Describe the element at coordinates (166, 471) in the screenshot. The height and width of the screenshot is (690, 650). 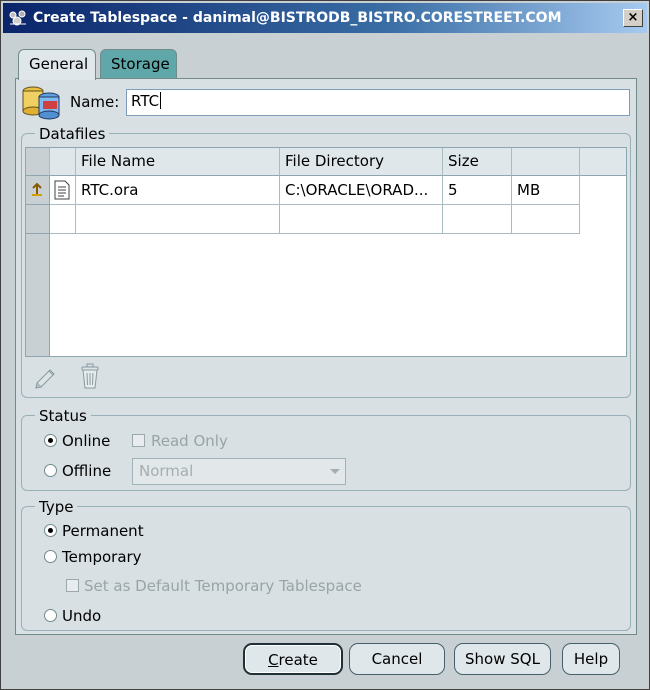
I see `offline-mode-value: Normal` at that location.